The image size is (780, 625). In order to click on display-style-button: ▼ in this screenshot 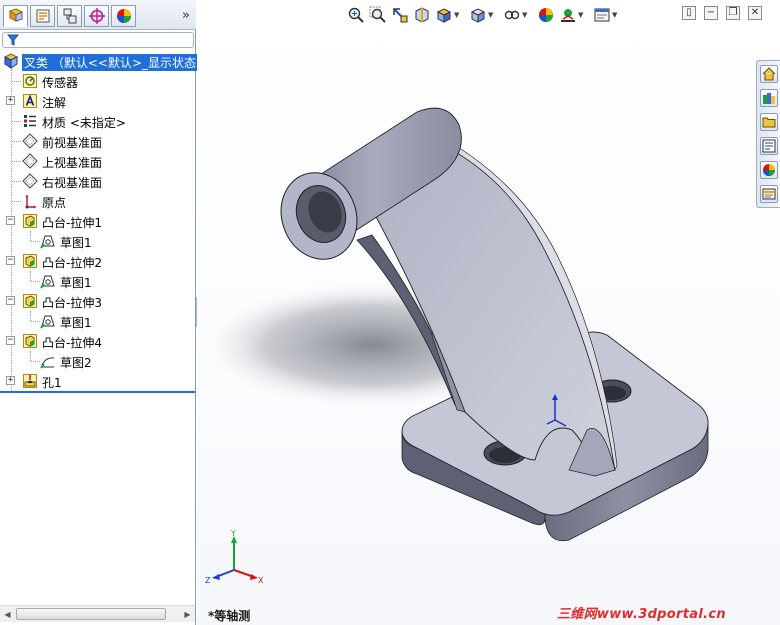, I will do `click(481, 15)`.